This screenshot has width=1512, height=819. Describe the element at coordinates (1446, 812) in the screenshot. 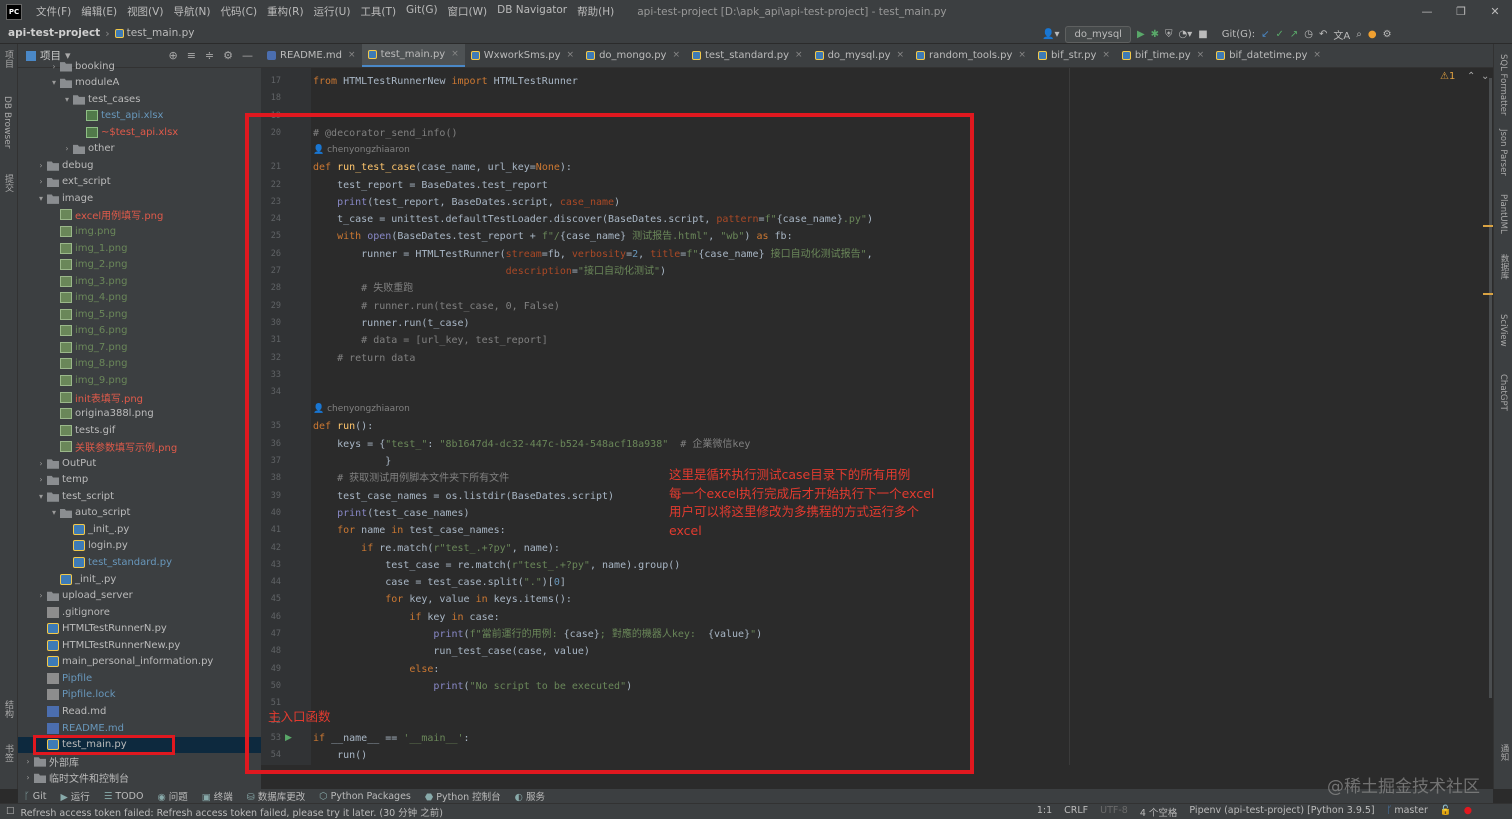

I see `lock-icon: 🔓` at that location.